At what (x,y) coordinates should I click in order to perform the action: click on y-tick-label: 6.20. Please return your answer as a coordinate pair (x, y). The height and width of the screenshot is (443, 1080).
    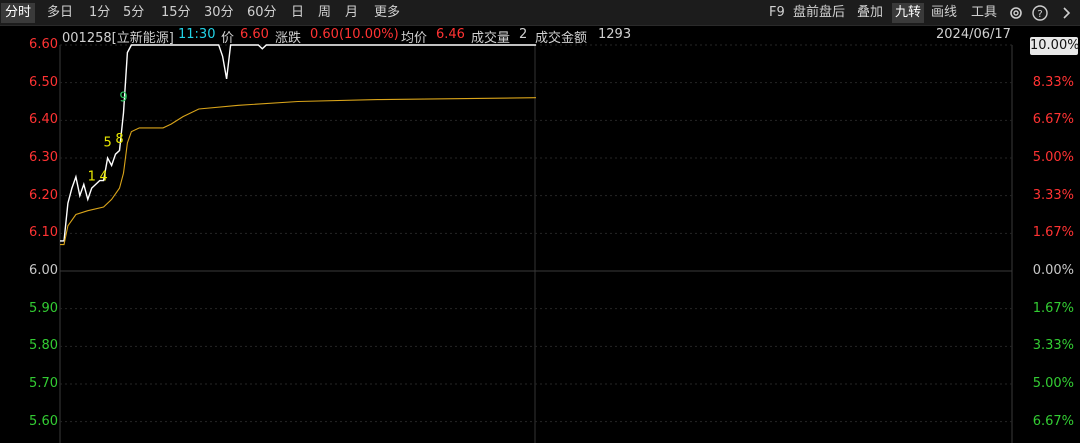
    Looking at the image, I should click on (43, 195).